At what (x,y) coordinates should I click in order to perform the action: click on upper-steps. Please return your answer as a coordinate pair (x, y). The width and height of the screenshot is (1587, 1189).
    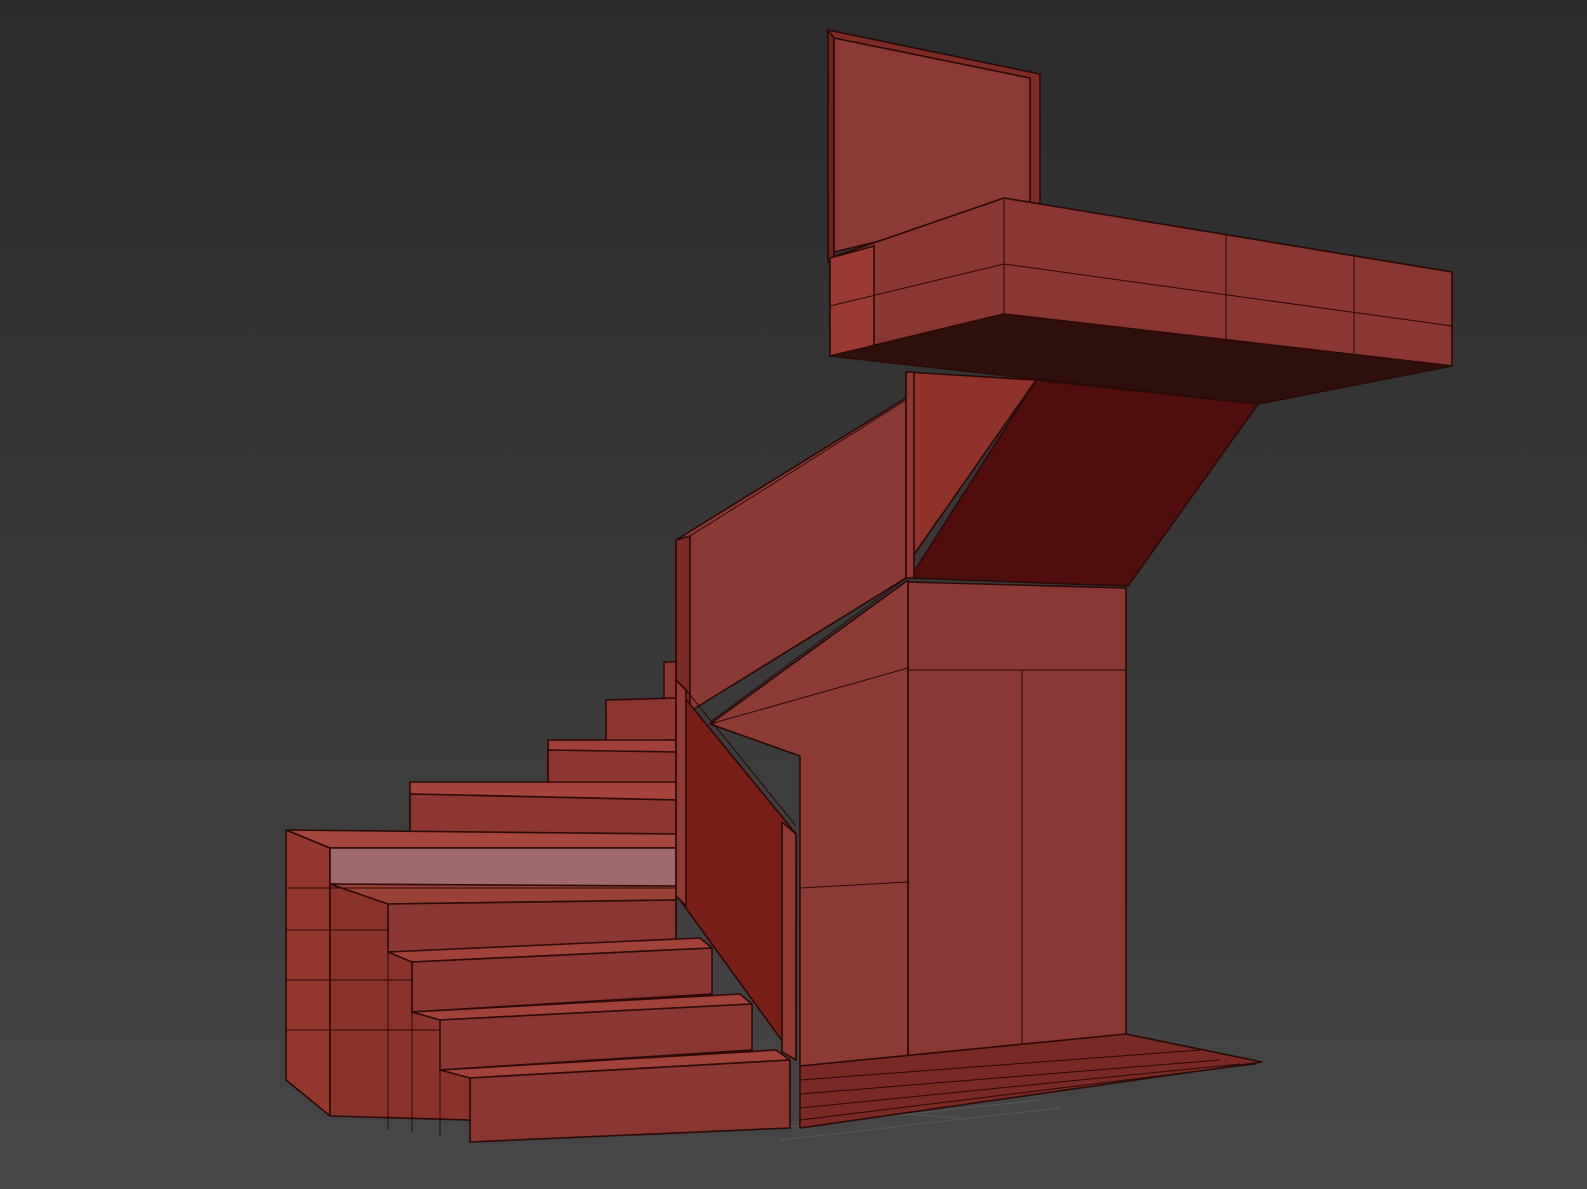
    Looking at the image, I should click on (481, 755).